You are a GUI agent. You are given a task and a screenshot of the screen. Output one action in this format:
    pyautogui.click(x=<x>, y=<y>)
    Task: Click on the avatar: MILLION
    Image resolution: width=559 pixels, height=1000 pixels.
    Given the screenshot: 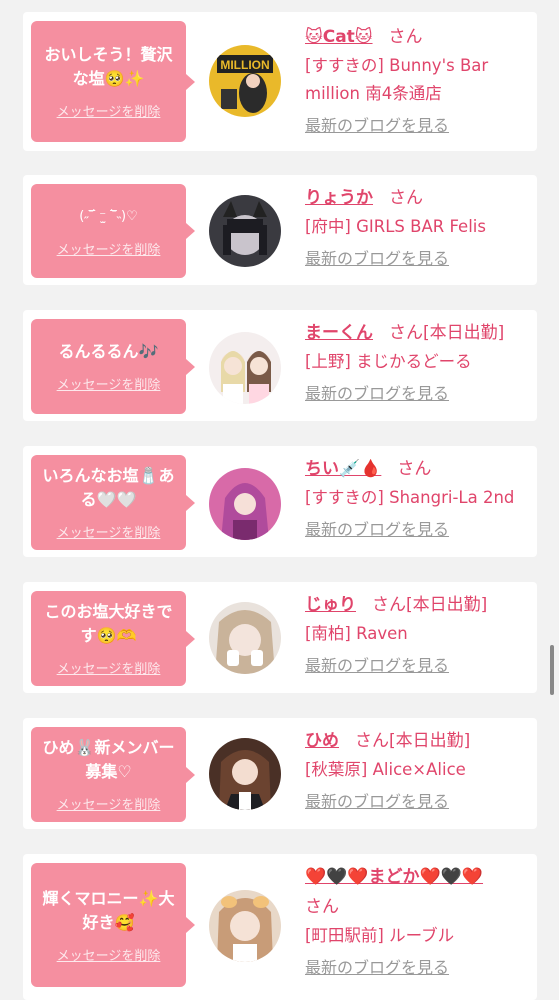 What is the action you would take?
    pyautogui.click(x=245, y=81)
    